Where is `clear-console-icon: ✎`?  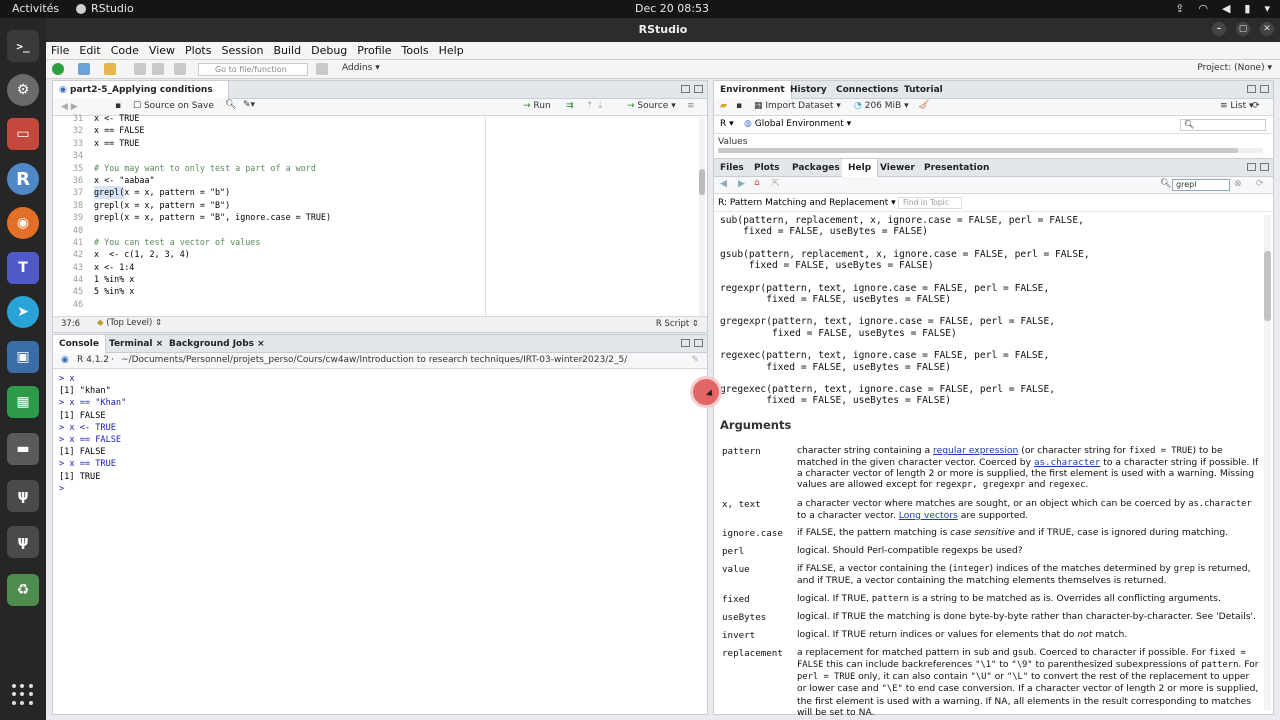
clear-console-icon: ✎ is located at coordinates (695, 360).